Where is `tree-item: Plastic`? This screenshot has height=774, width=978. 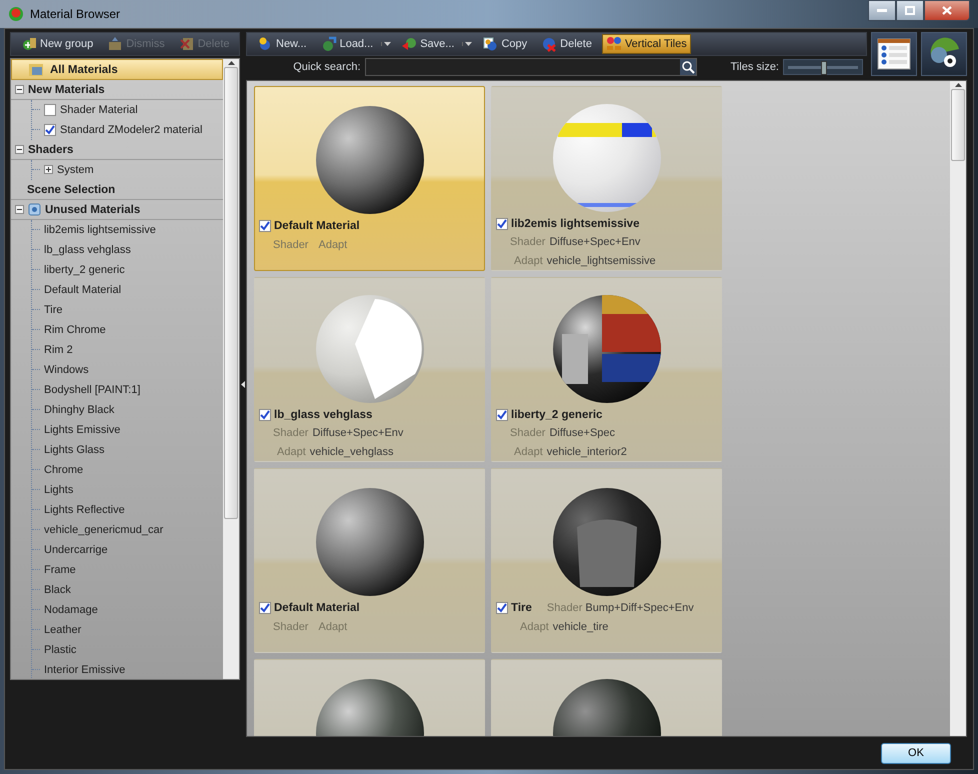
tree-item: Plastic is located at coordinates (127, 650).